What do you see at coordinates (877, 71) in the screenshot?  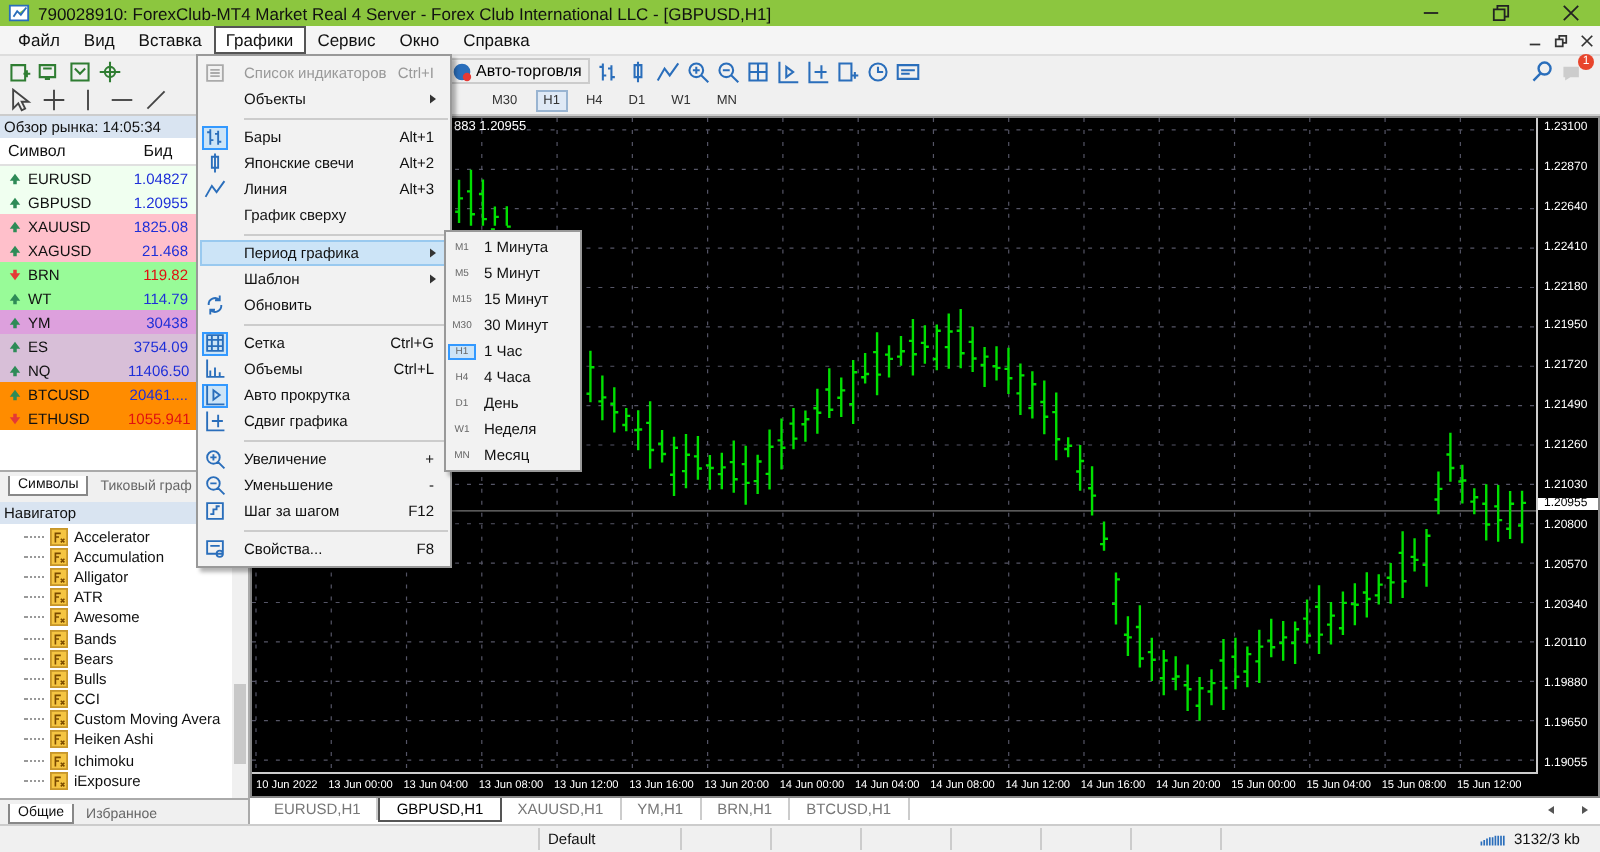 I see `clock-icon` at bounding box center [877, 71].